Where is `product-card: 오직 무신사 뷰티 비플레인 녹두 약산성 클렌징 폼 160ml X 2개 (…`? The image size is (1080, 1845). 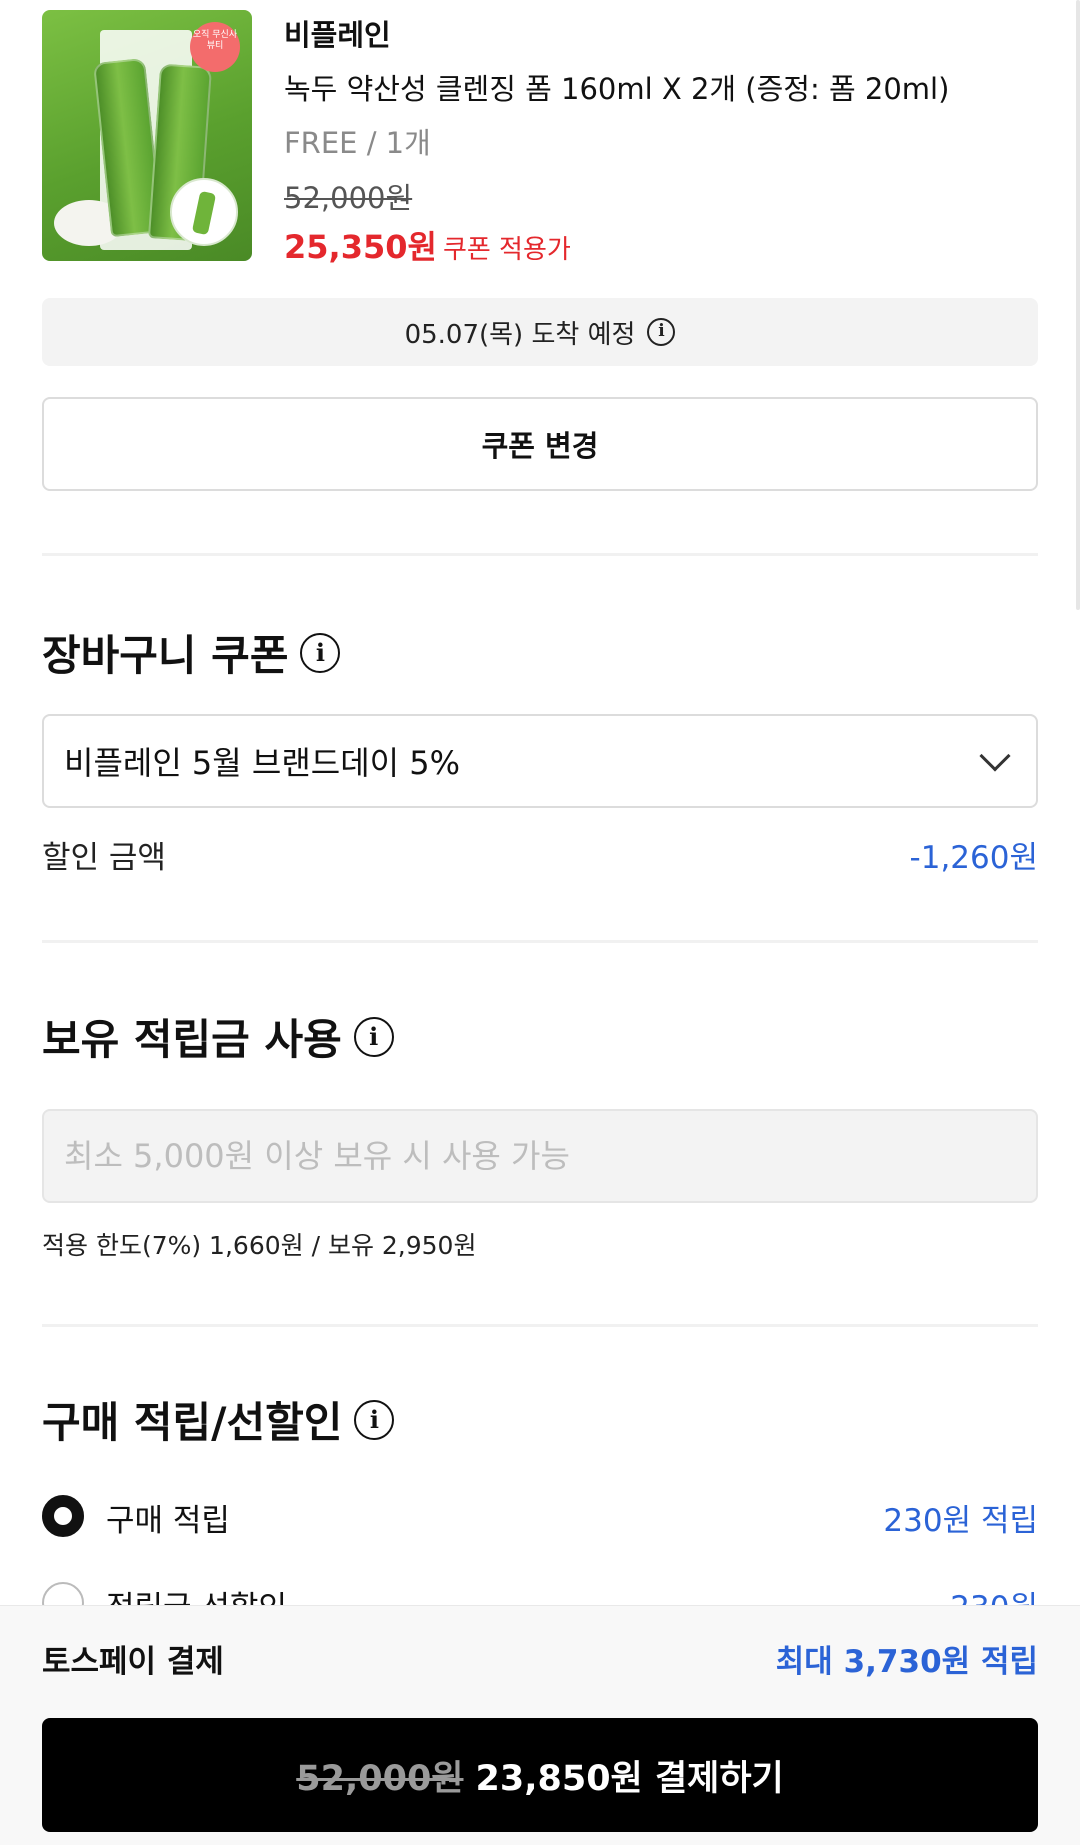 product-card: 오직 무신사 뷰티 비플레인 녹두 약산성 클렌징 폼 160ml X 2개 (… is located at coordinates (542, 138).